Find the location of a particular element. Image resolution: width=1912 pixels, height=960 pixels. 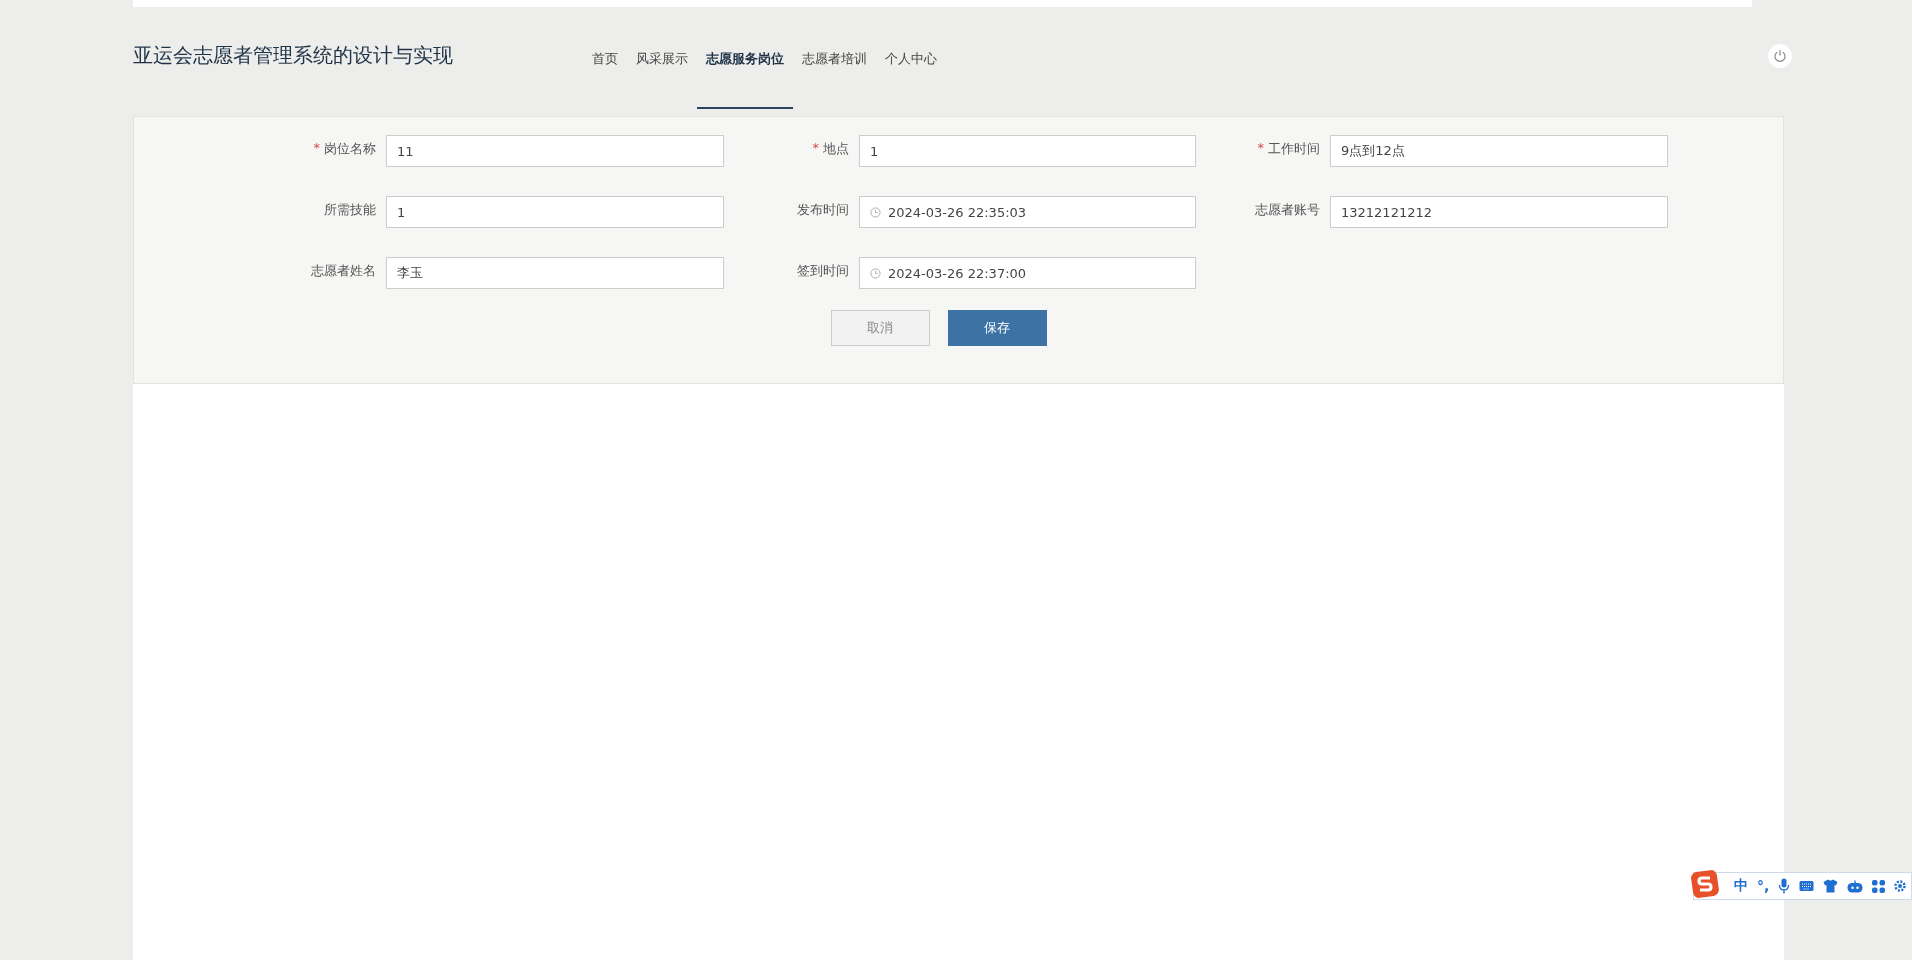

save-button: 保存 is located at coordinates (997, 328).